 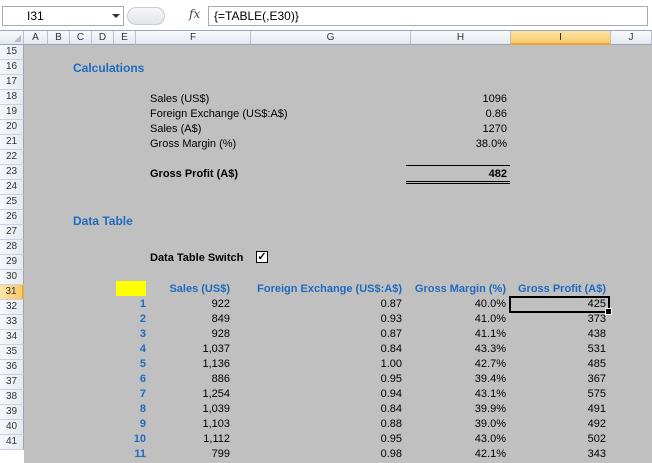 What do you see at coordinates (131, 288) in the screenshot?
I see `column-input-cell` at bounding box center [131, 288].